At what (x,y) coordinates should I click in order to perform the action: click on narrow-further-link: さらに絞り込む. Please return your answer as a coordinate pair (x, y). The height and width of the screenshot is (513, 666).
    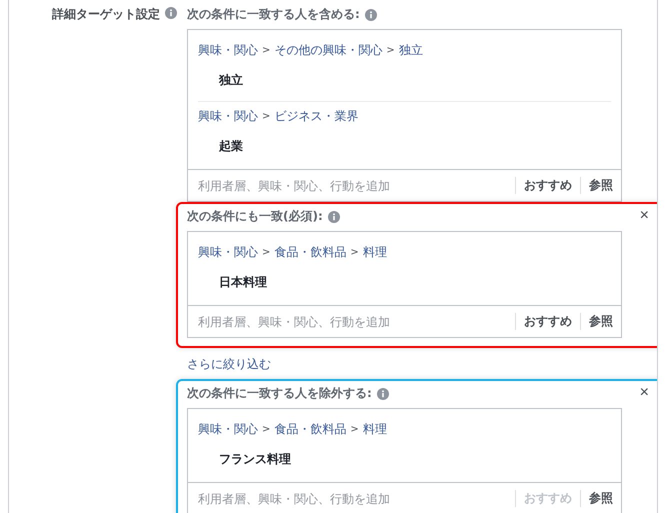
    Looking at the image, I should click on (229, 364).